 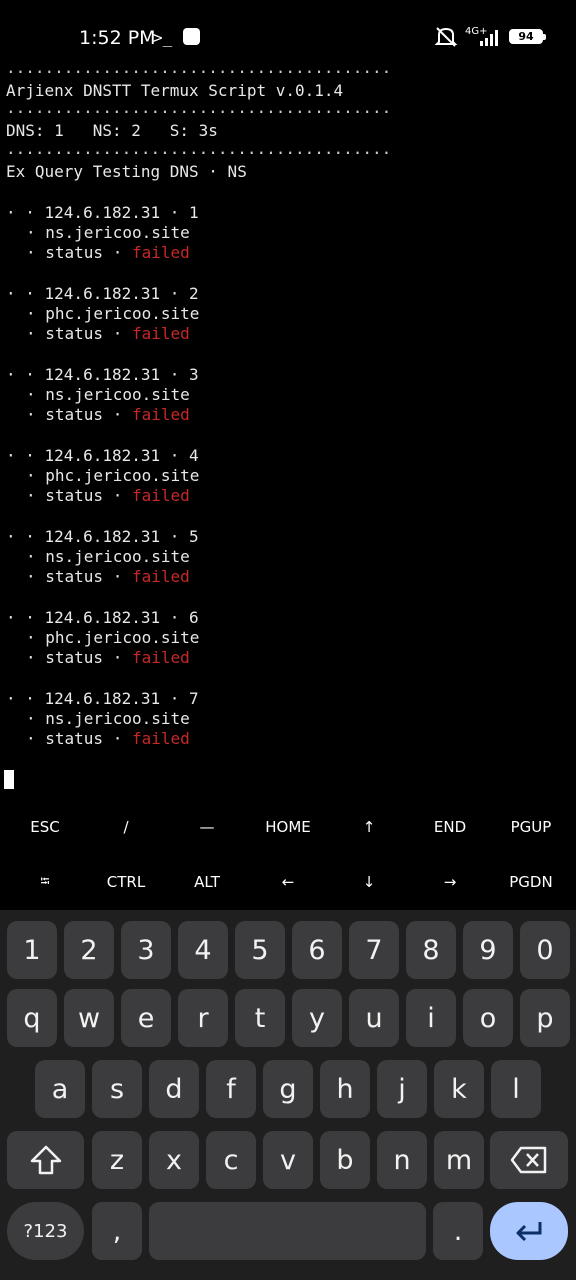 I want to click on ctrl-key: CTRL, so click(x=126, y=882).